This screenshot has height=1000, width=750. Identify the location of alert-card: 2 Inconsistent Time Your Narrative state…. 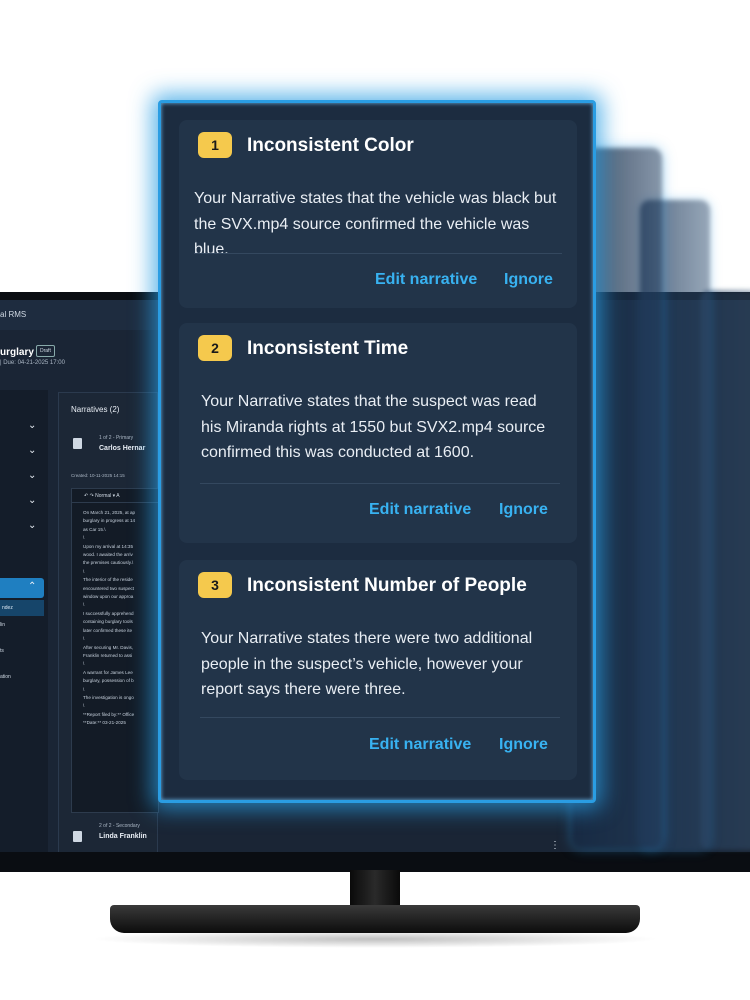
(378, 433).